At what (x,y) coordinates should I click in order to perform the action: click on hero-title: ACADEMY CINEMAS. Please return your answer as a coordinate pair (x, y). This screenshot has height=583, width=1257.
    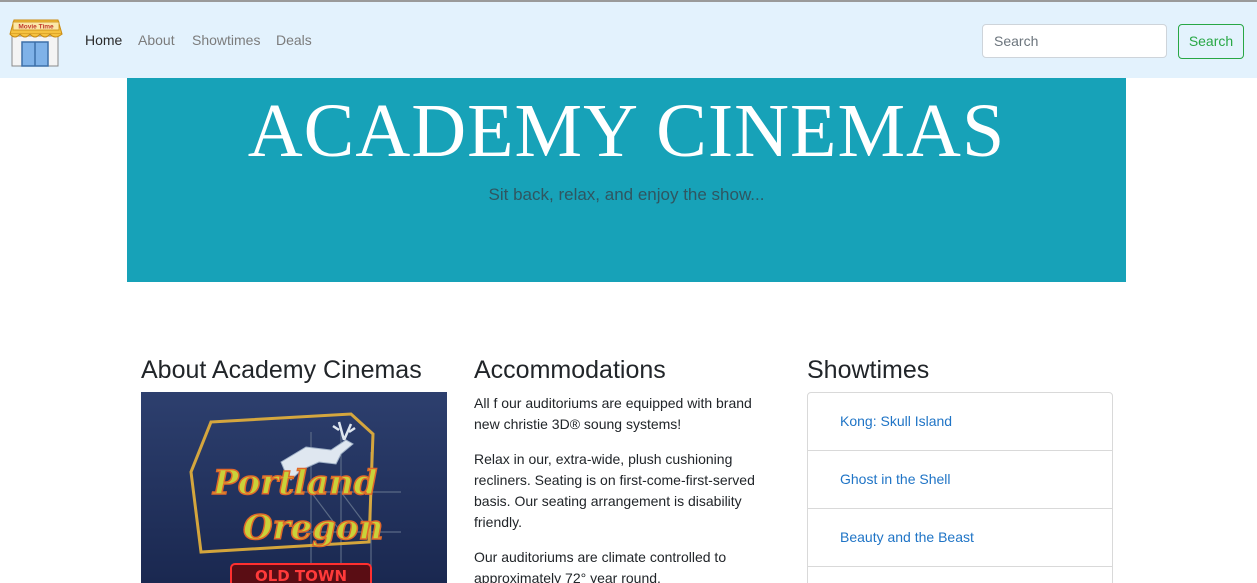
    Looking at the image, I should click on (626, 131).